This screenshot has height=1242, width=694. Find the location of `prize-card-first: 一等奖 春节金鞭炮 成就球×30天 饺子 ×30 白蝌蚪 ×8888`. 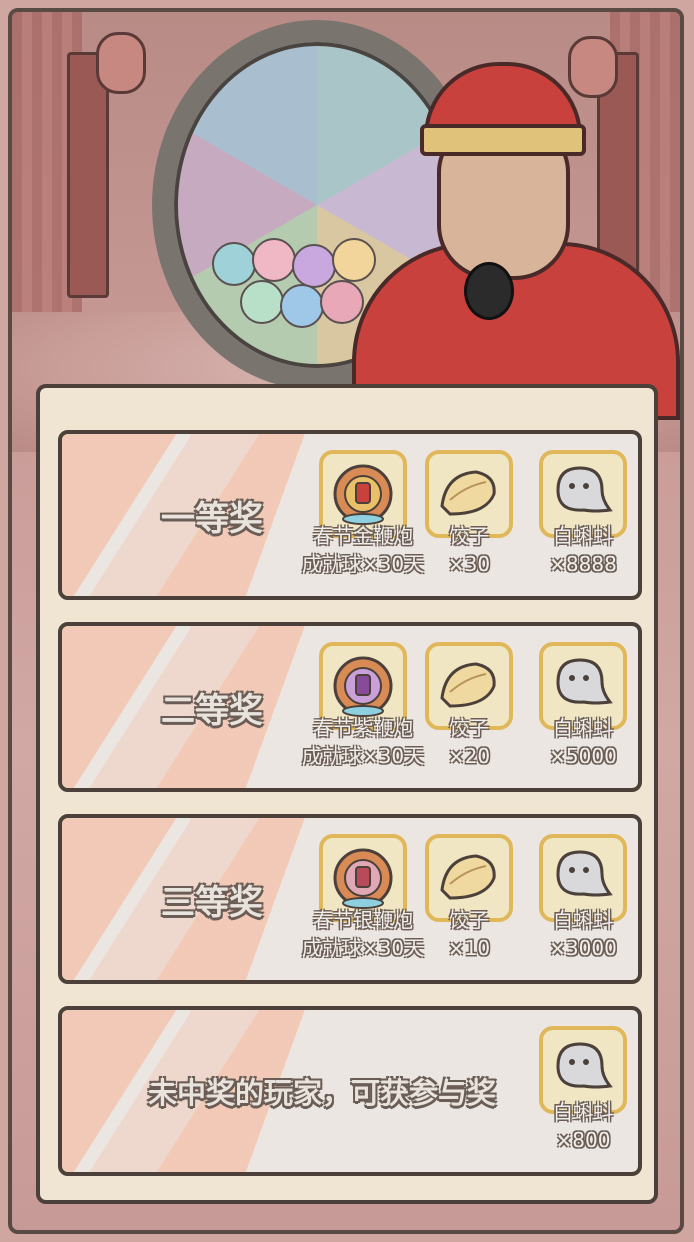

prize-card-first: 一等奖 春节金鞭炮 成就球×30天 饺子 ×30 白蝌蚪 ×8888 is located at coordinates (350, 515).